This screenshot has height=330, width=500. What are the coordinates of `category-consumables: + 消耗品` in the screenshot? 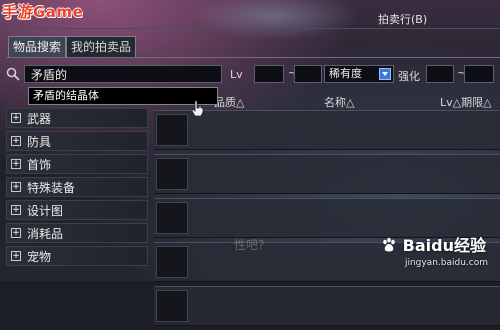 It's located at (77, 233).